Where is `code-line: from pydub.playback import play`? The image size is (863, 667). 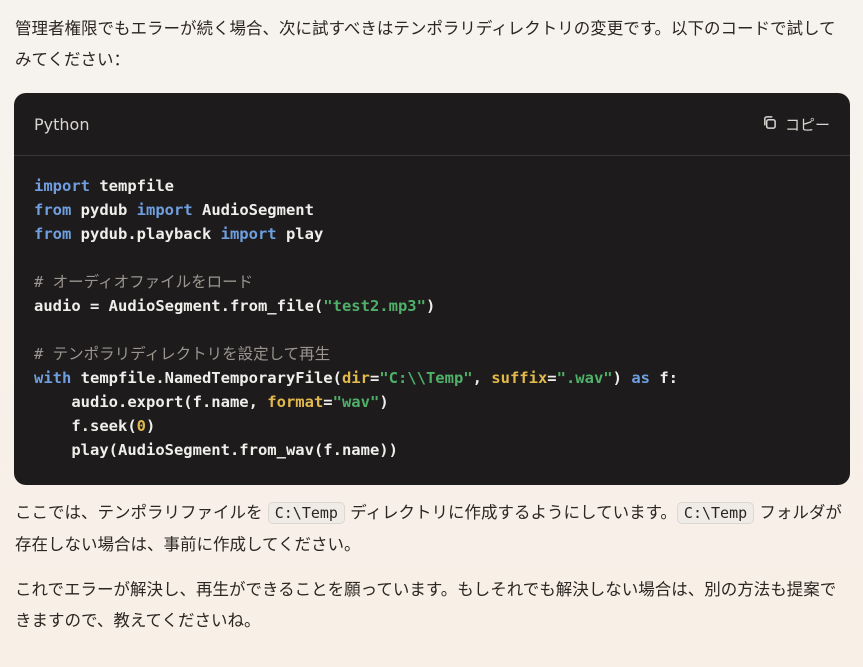
code-line: from pydub.playback import play is located at coordinates (432, 234).